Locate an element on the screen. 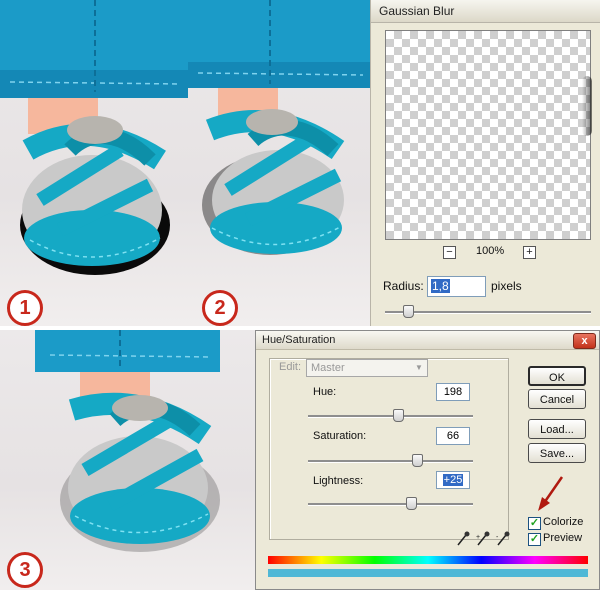 The width and height of the screenshot is (600, 590). edit-dropdown: Master ▼ is located at coordinates (367, 368).